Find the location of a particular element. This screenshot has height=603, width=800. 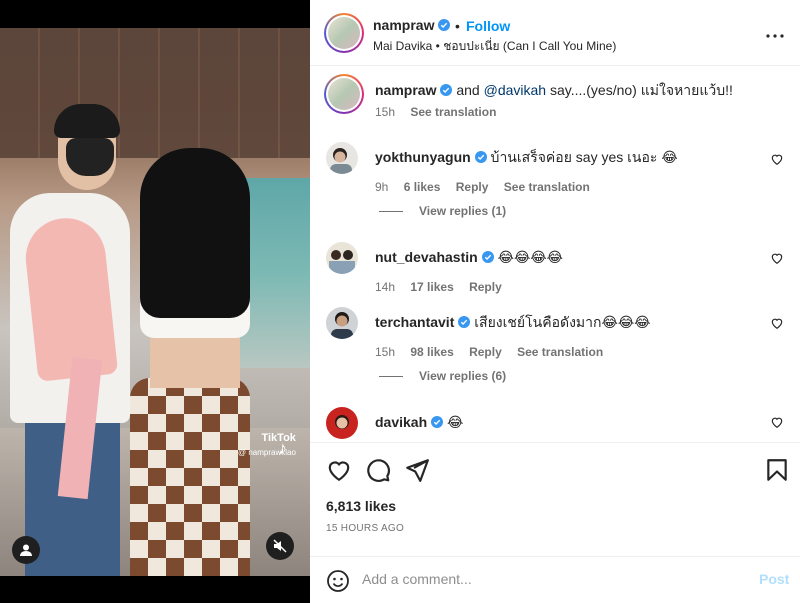

caption-text-prefix: and is located at coordinates (468, 90).